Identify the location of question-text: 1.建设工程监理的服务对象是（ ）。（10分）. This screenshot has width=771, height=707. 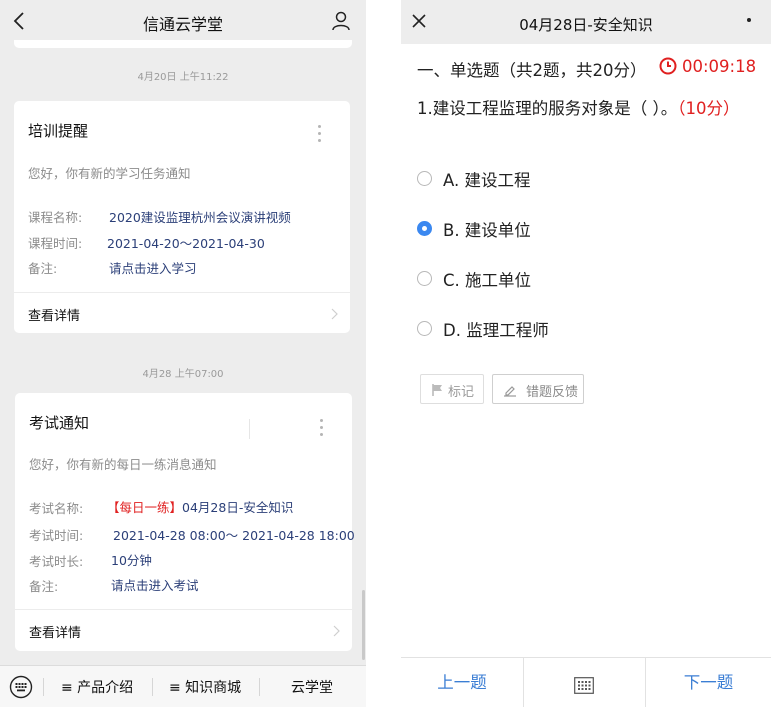
(587, 109).